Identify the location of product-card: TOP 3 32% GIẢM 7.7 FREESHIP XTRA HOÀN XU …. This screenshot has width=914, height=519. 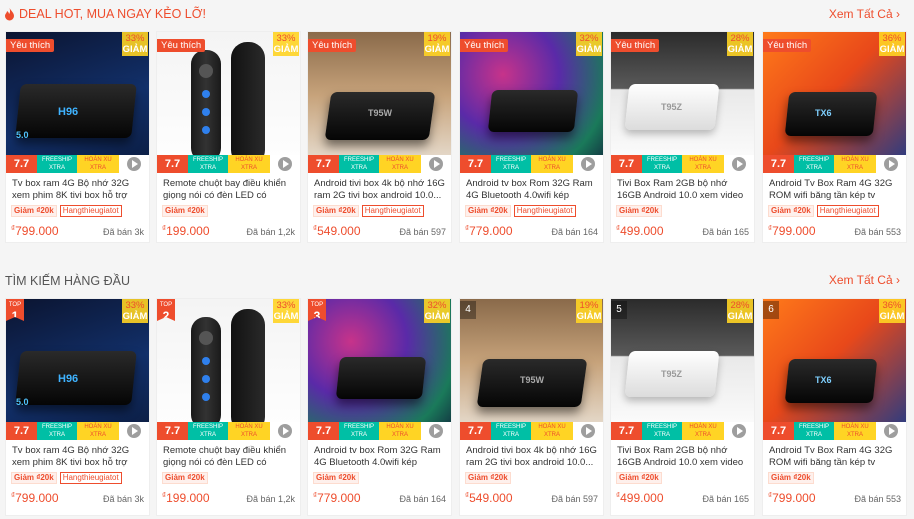
(379, 407).